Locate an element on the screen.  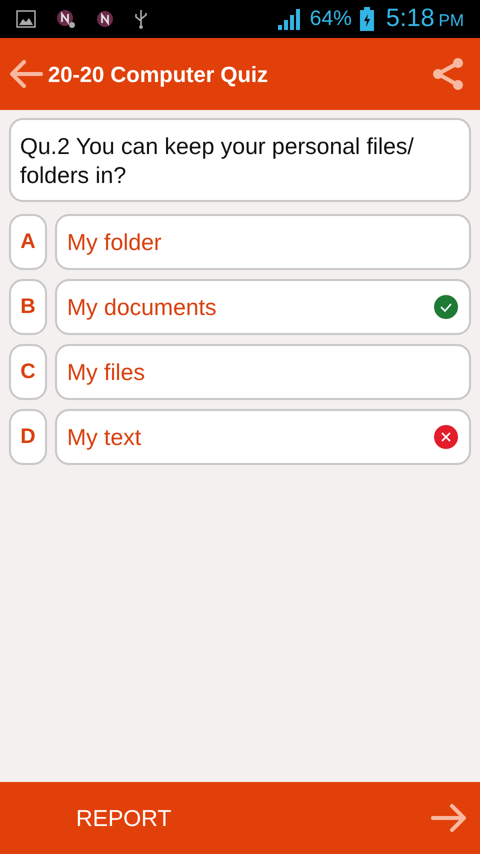
battery-percent: 64% is located at coordinates (331, 19).